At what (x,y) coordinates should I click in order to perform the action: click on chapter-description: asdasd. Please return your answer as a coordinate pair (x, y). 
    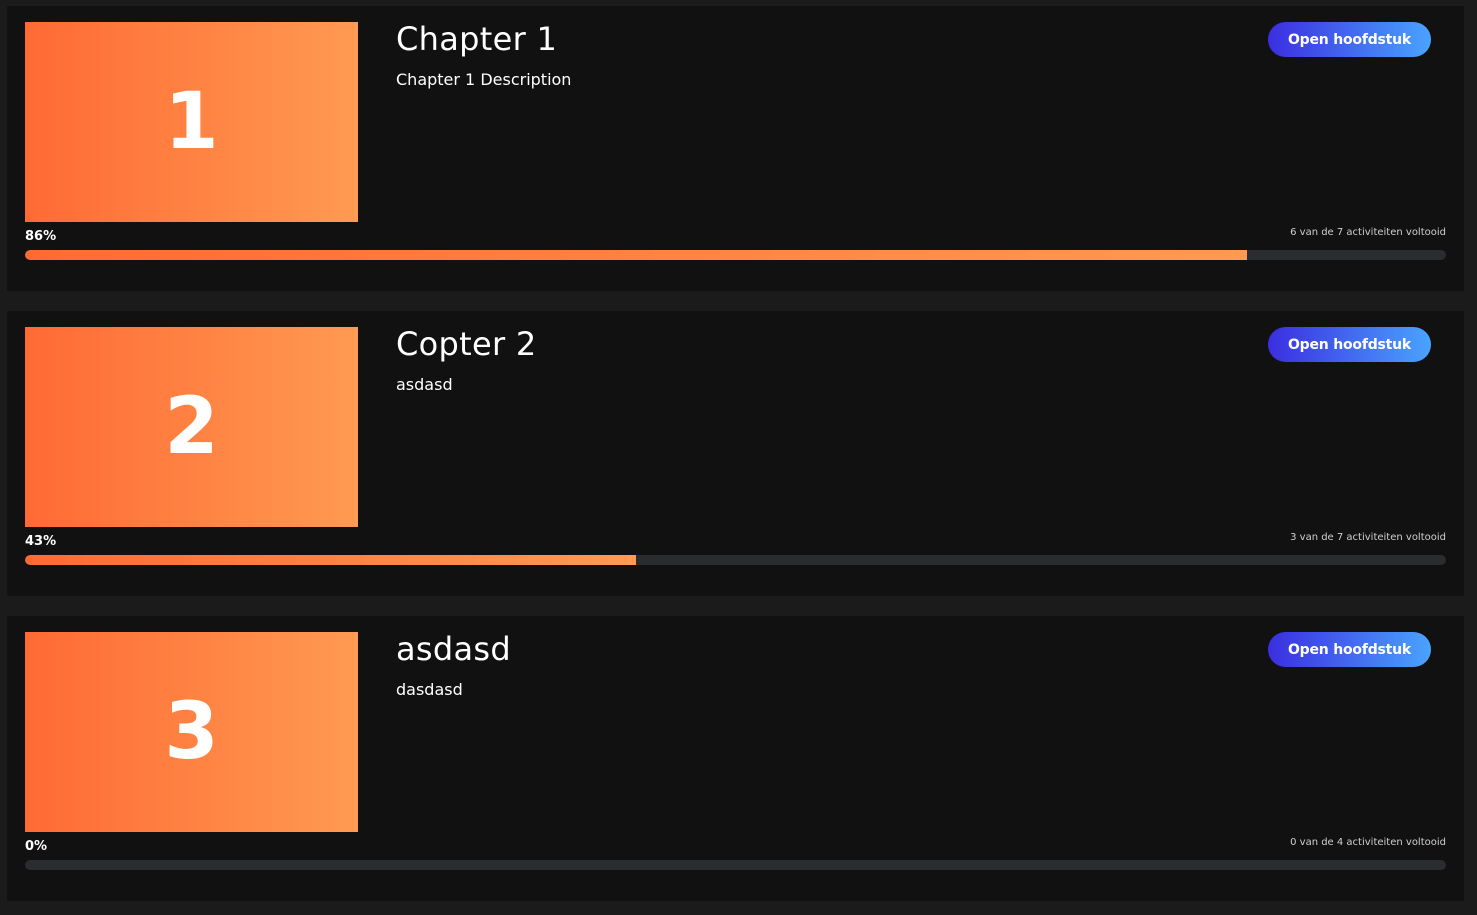
    Looking at the image, I should click on (424, 384).